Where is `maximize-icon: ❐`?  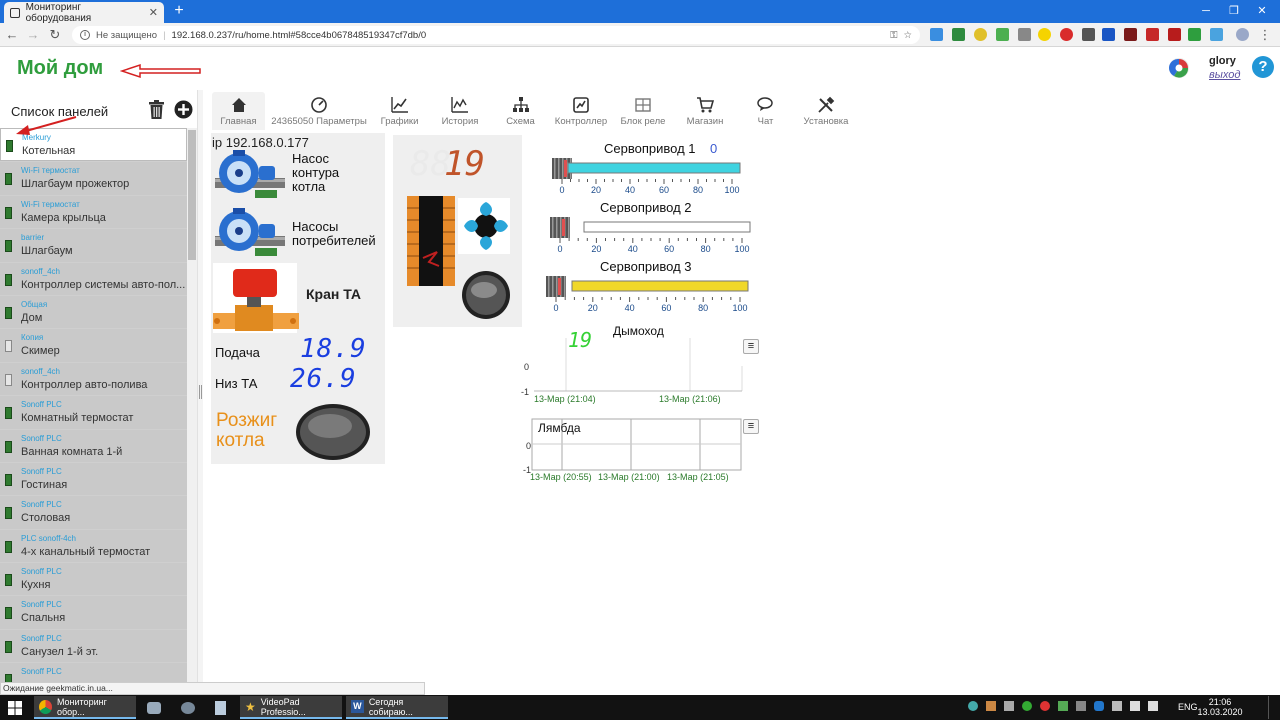
maximize-icon: ❐ is located at coordinates (1234, 11).